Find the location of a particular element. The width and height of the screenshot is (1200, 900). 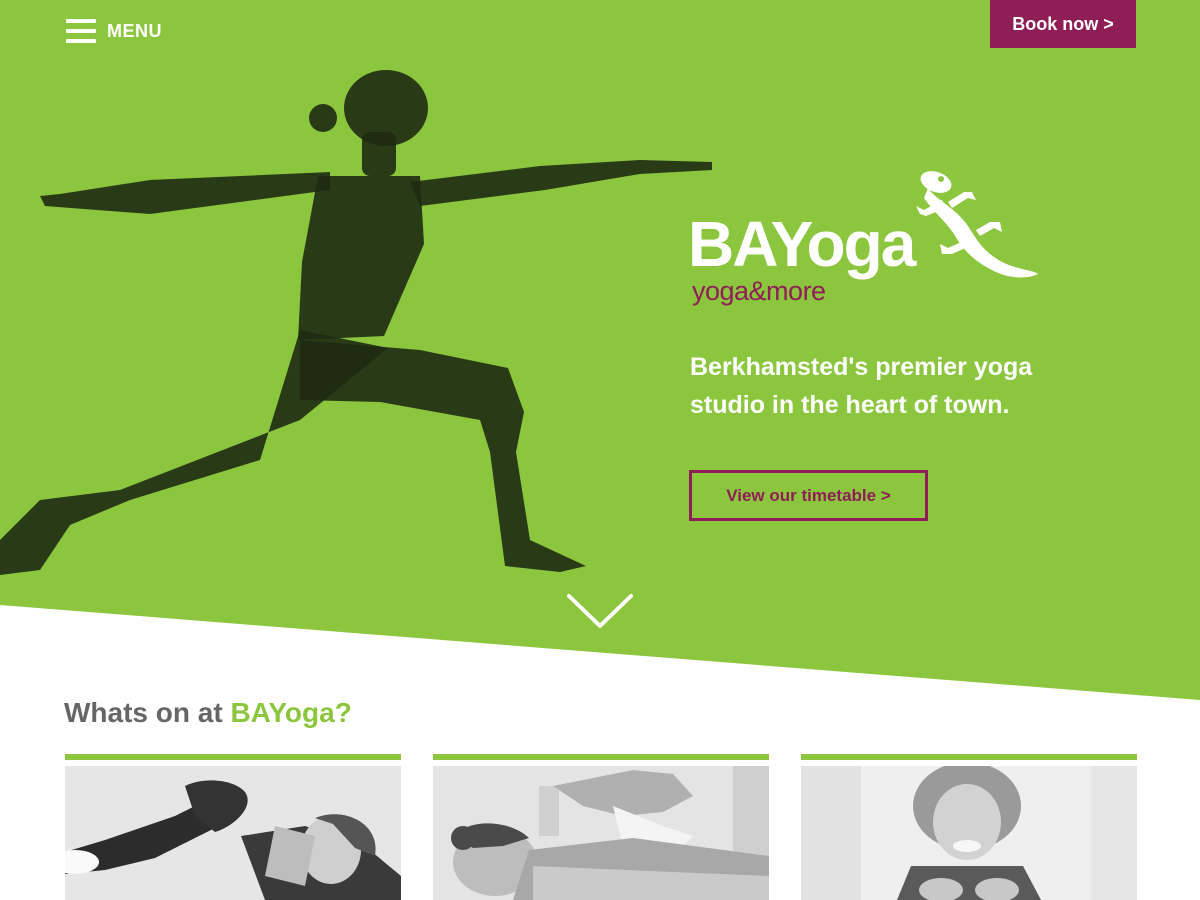

whats-on-cards is located at coordinates (601, 827).